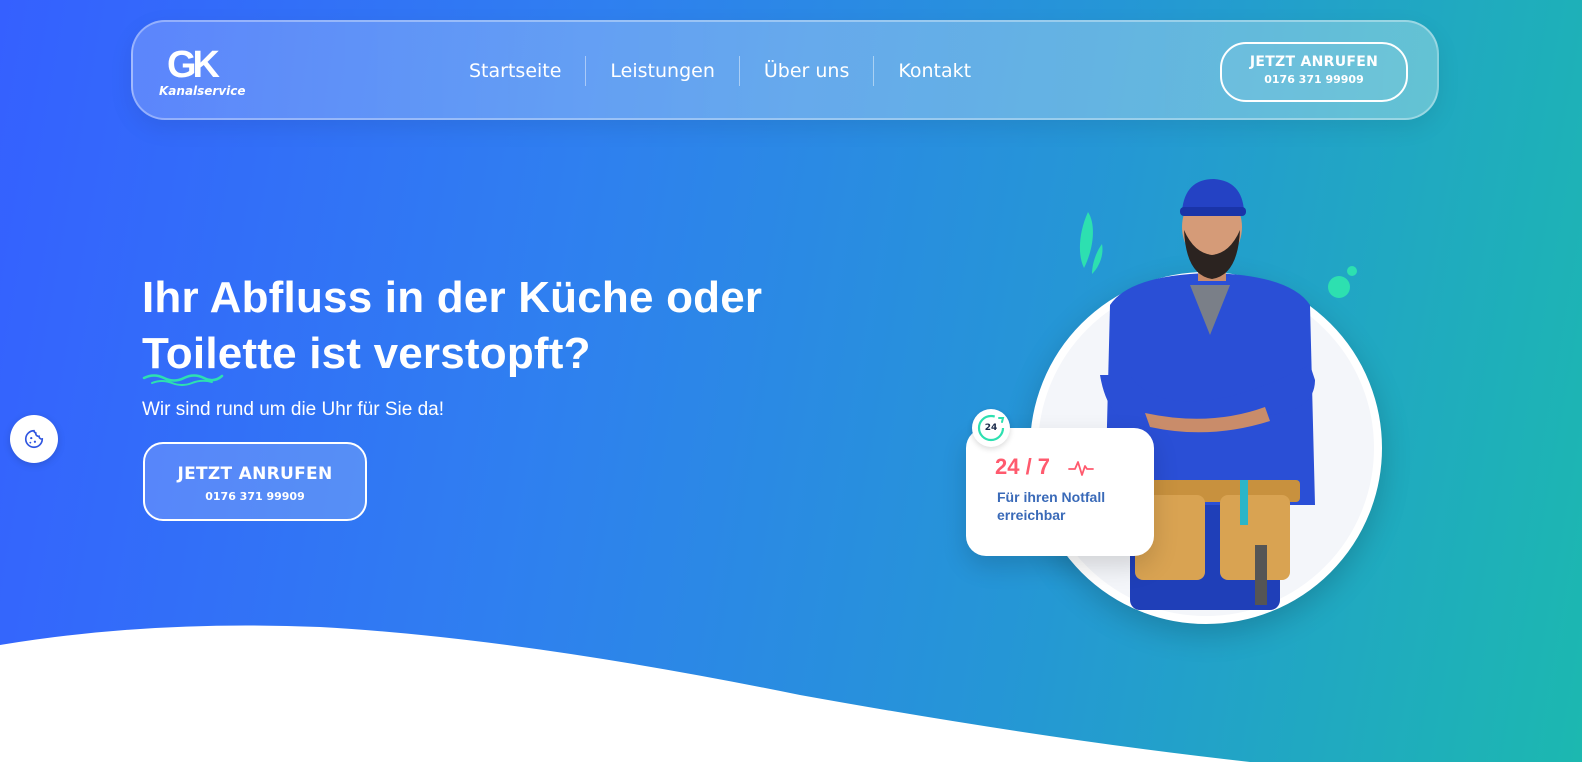  I want to click on cookie-icon, so click(34, 439).